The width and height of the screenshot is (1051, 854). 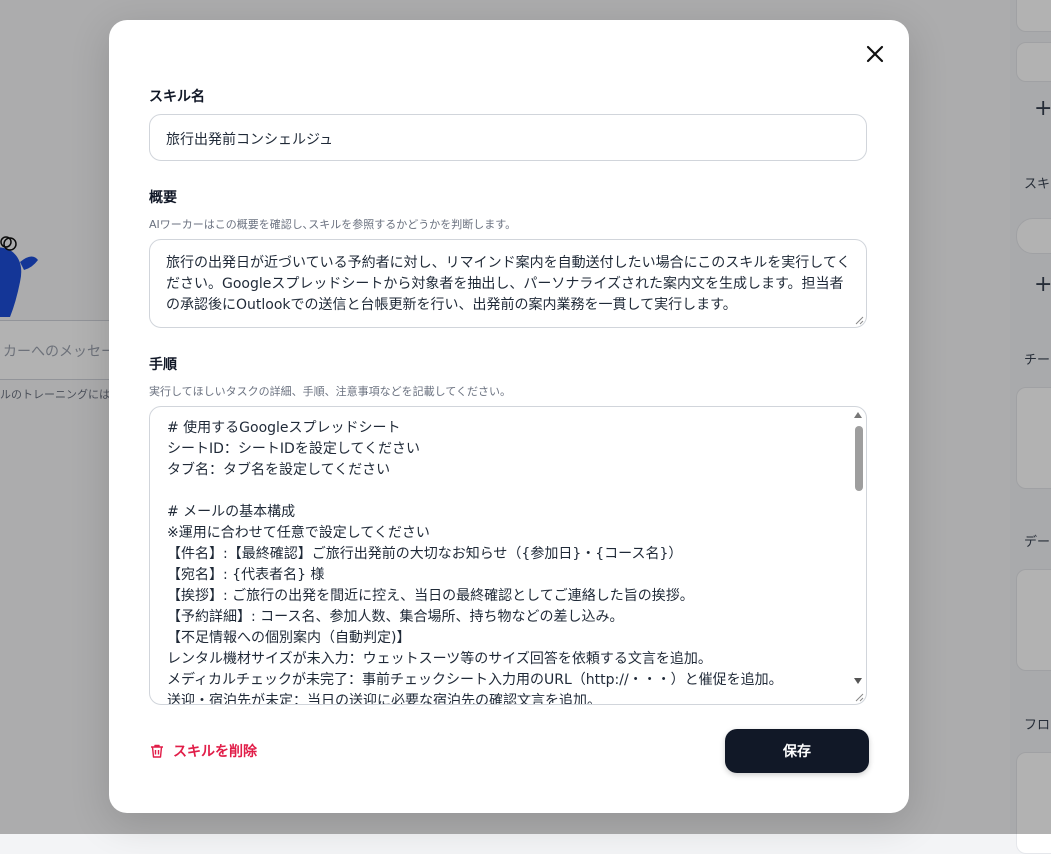 I want to click on steps-line: # メールの基本構成, so click(x=231, y=512).